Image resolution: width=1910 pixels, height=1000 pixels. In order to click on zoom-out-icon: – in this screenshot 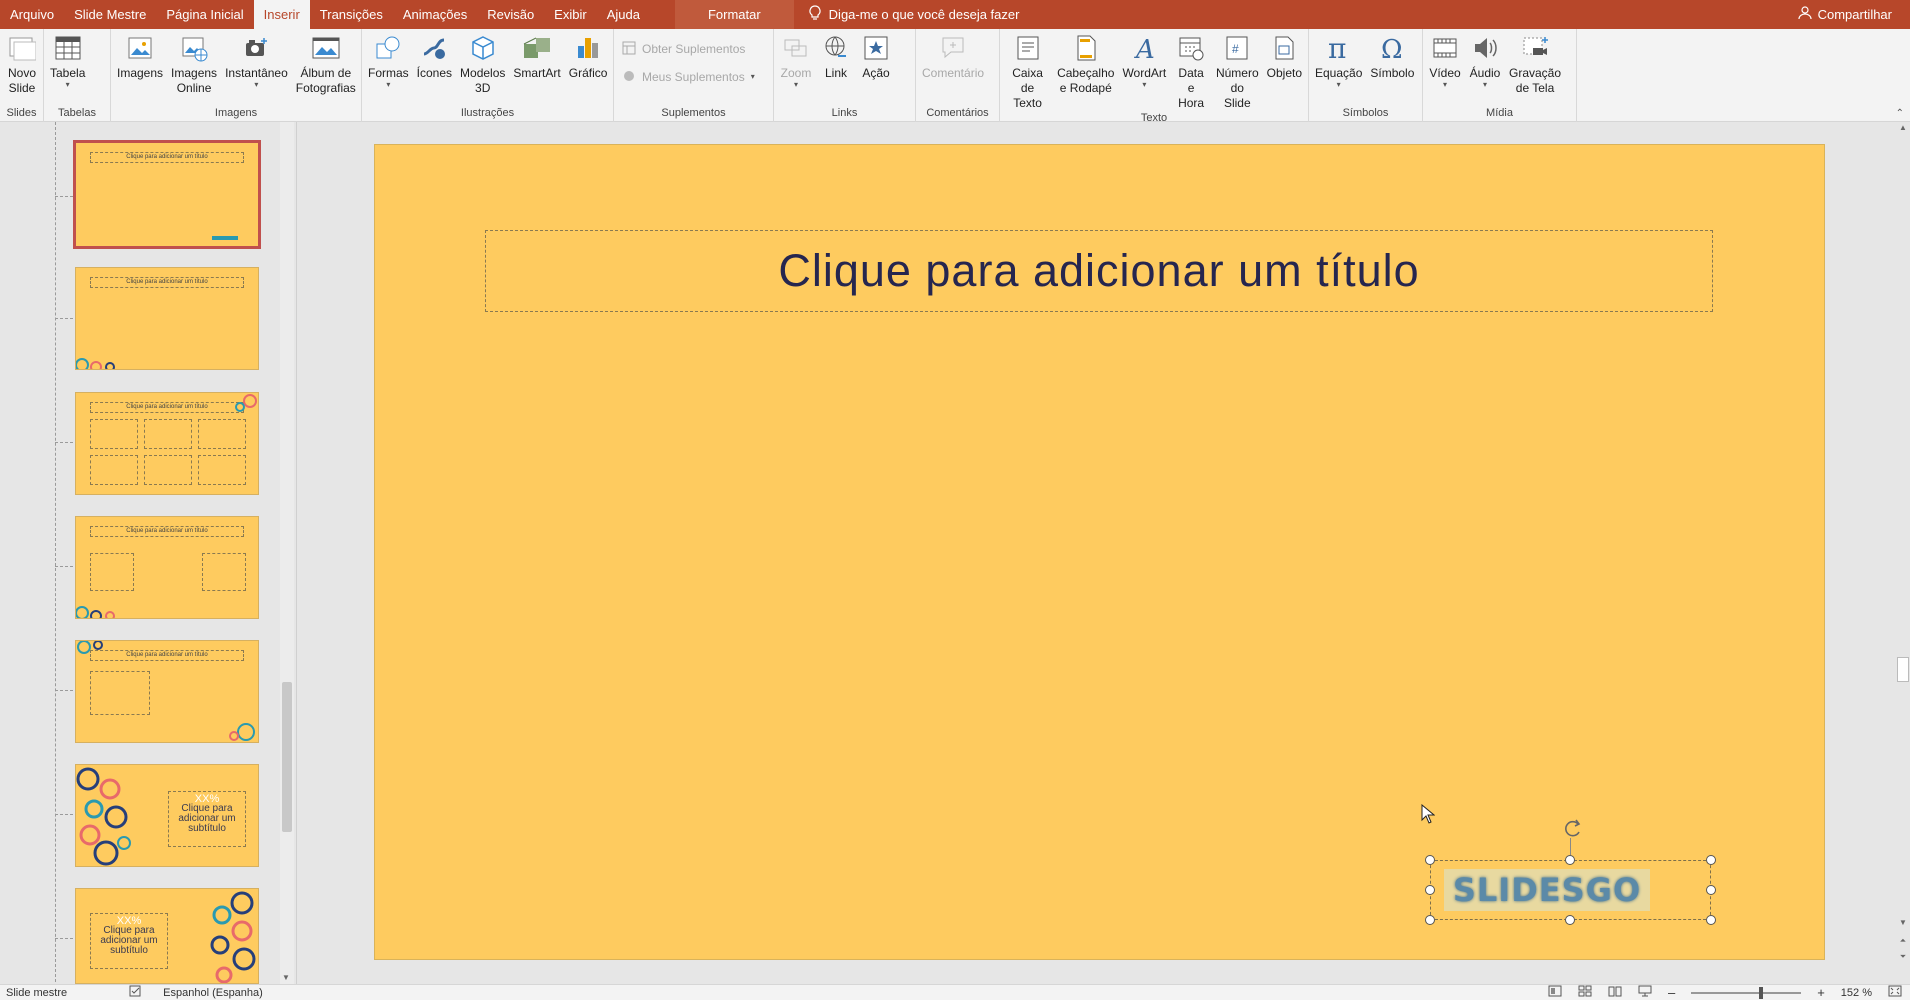, I will do `click(1671, 992)`.